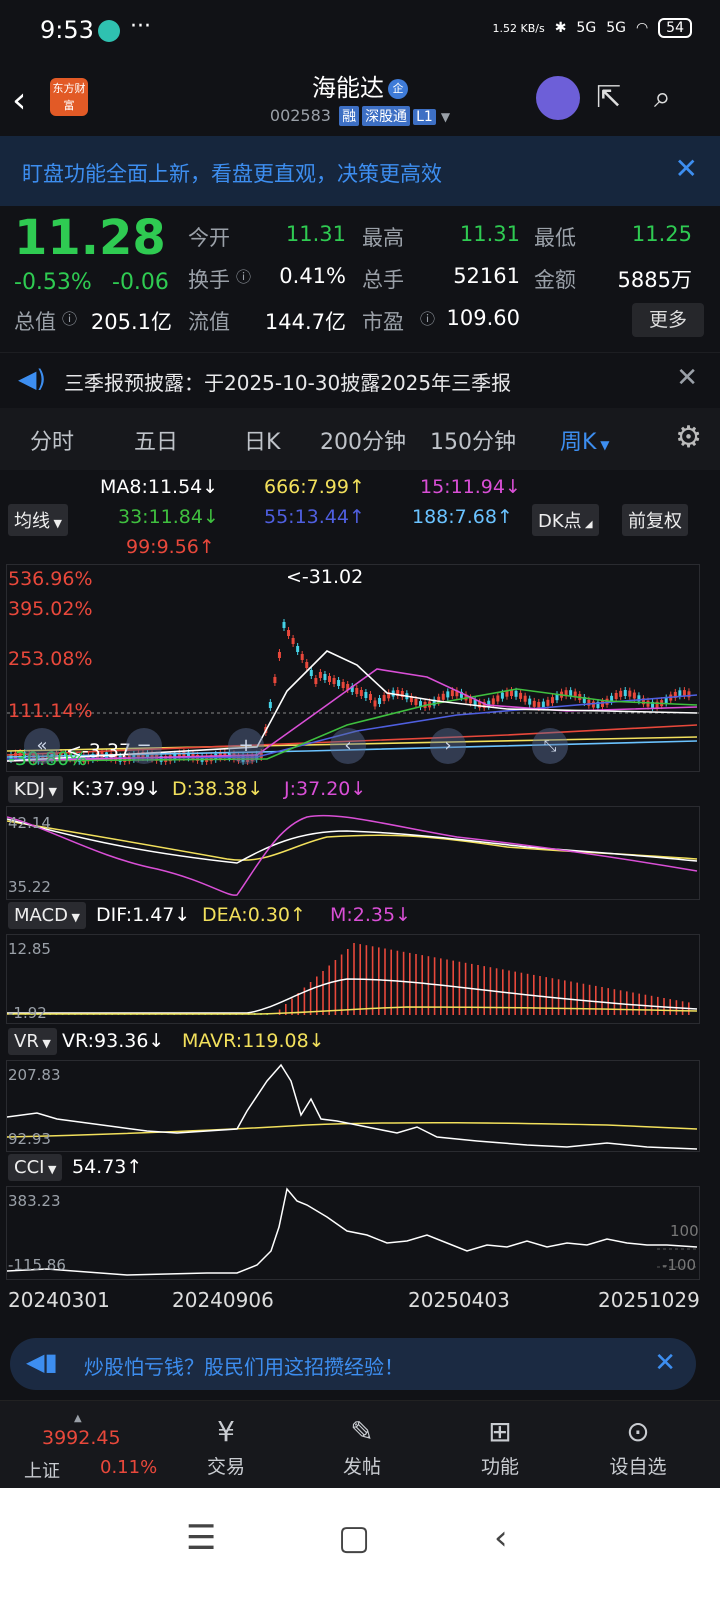 The image size is (720, 1600). Describe the element at coordinates (616, 28) in the screenshot. I see `signal-5g-b: 5G` at that location.